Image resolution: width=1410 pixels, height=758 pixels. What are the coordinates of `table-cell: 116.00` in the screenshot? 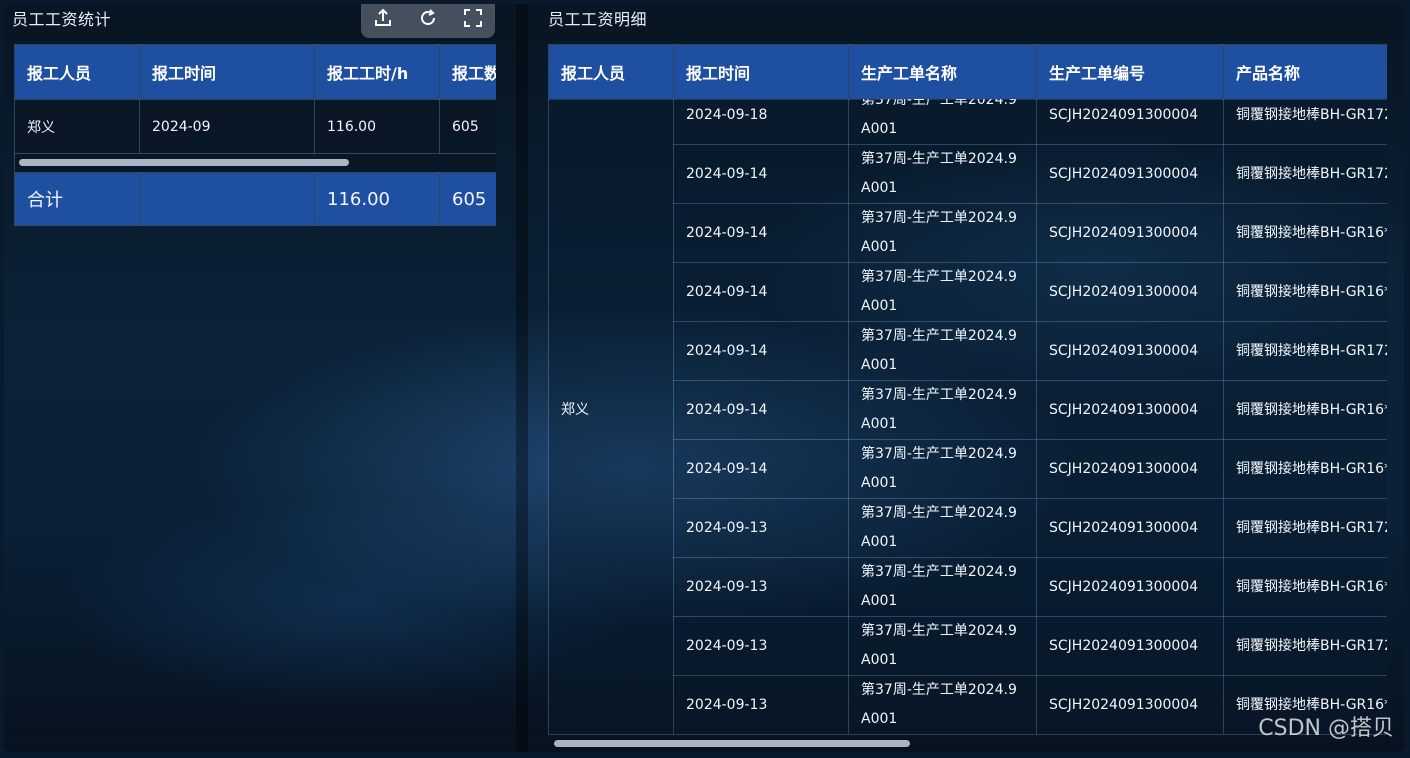 It's located at (377, 126).